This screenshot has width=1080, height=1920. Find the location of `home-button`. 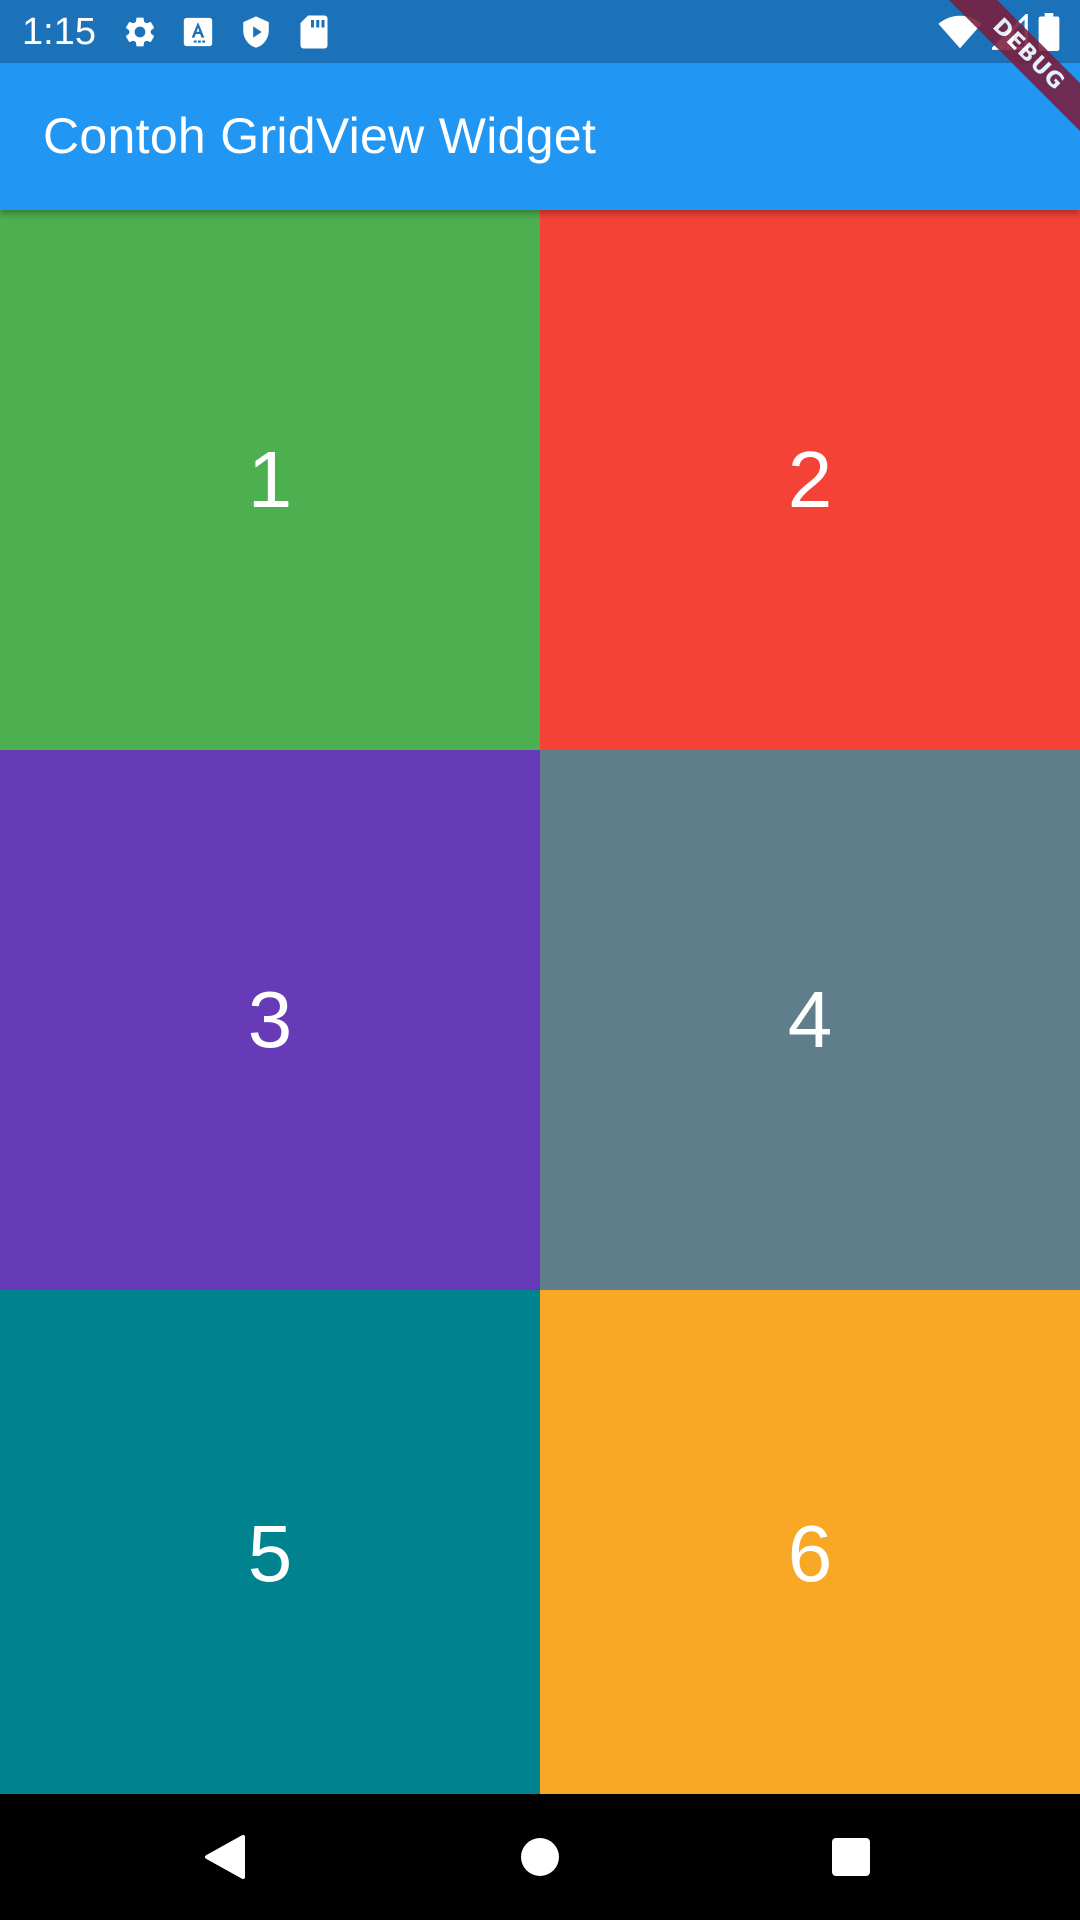

home-button is located at coordinates (540, 1857).